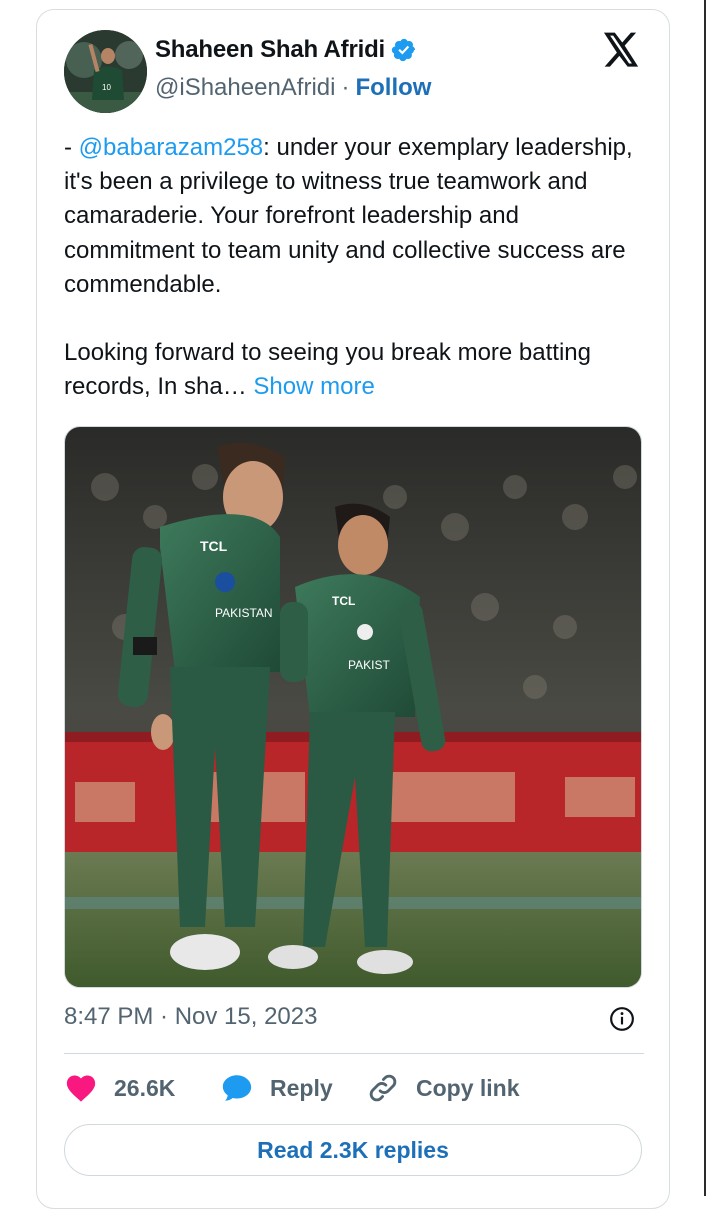  I want to click on avatar: 10, so click(105, 71).